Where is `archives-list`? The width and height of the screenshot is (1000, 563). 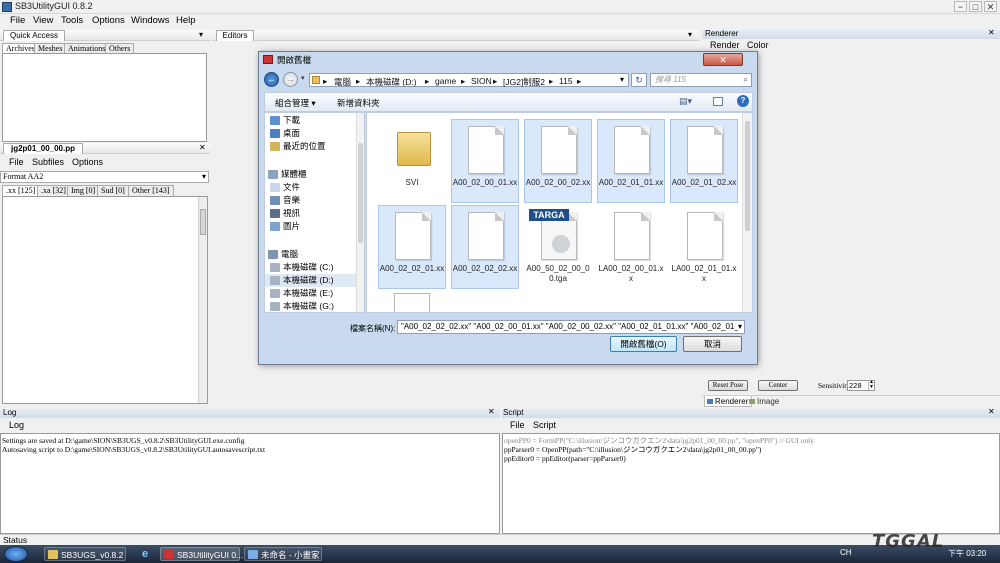
archives-list is located at coordinates (104, 97).